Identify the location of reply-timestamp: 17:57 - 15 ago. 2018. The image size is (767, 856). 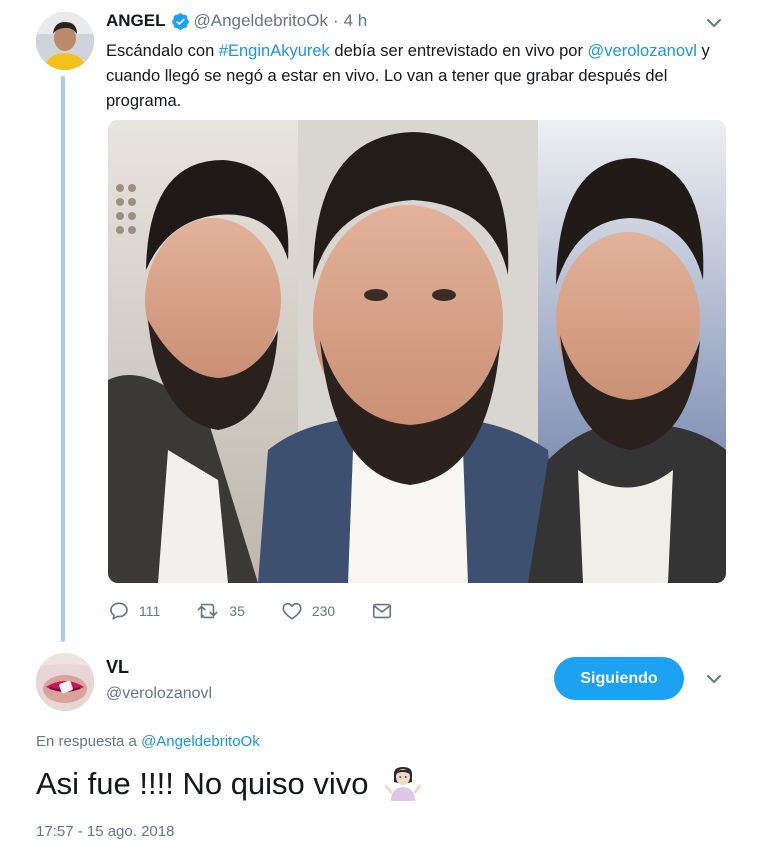
(105, 831).